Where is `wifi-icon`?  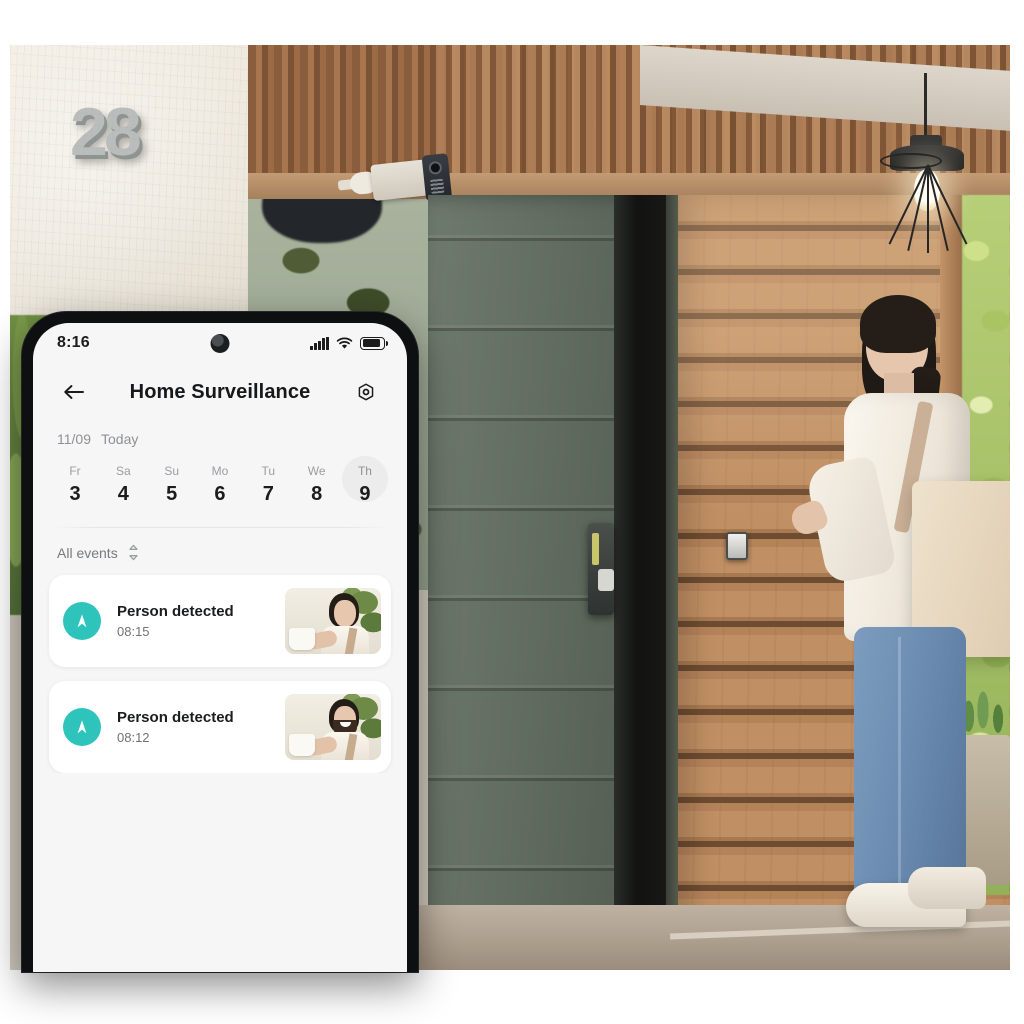 wifi-icon is located at coordinates (344, 343).